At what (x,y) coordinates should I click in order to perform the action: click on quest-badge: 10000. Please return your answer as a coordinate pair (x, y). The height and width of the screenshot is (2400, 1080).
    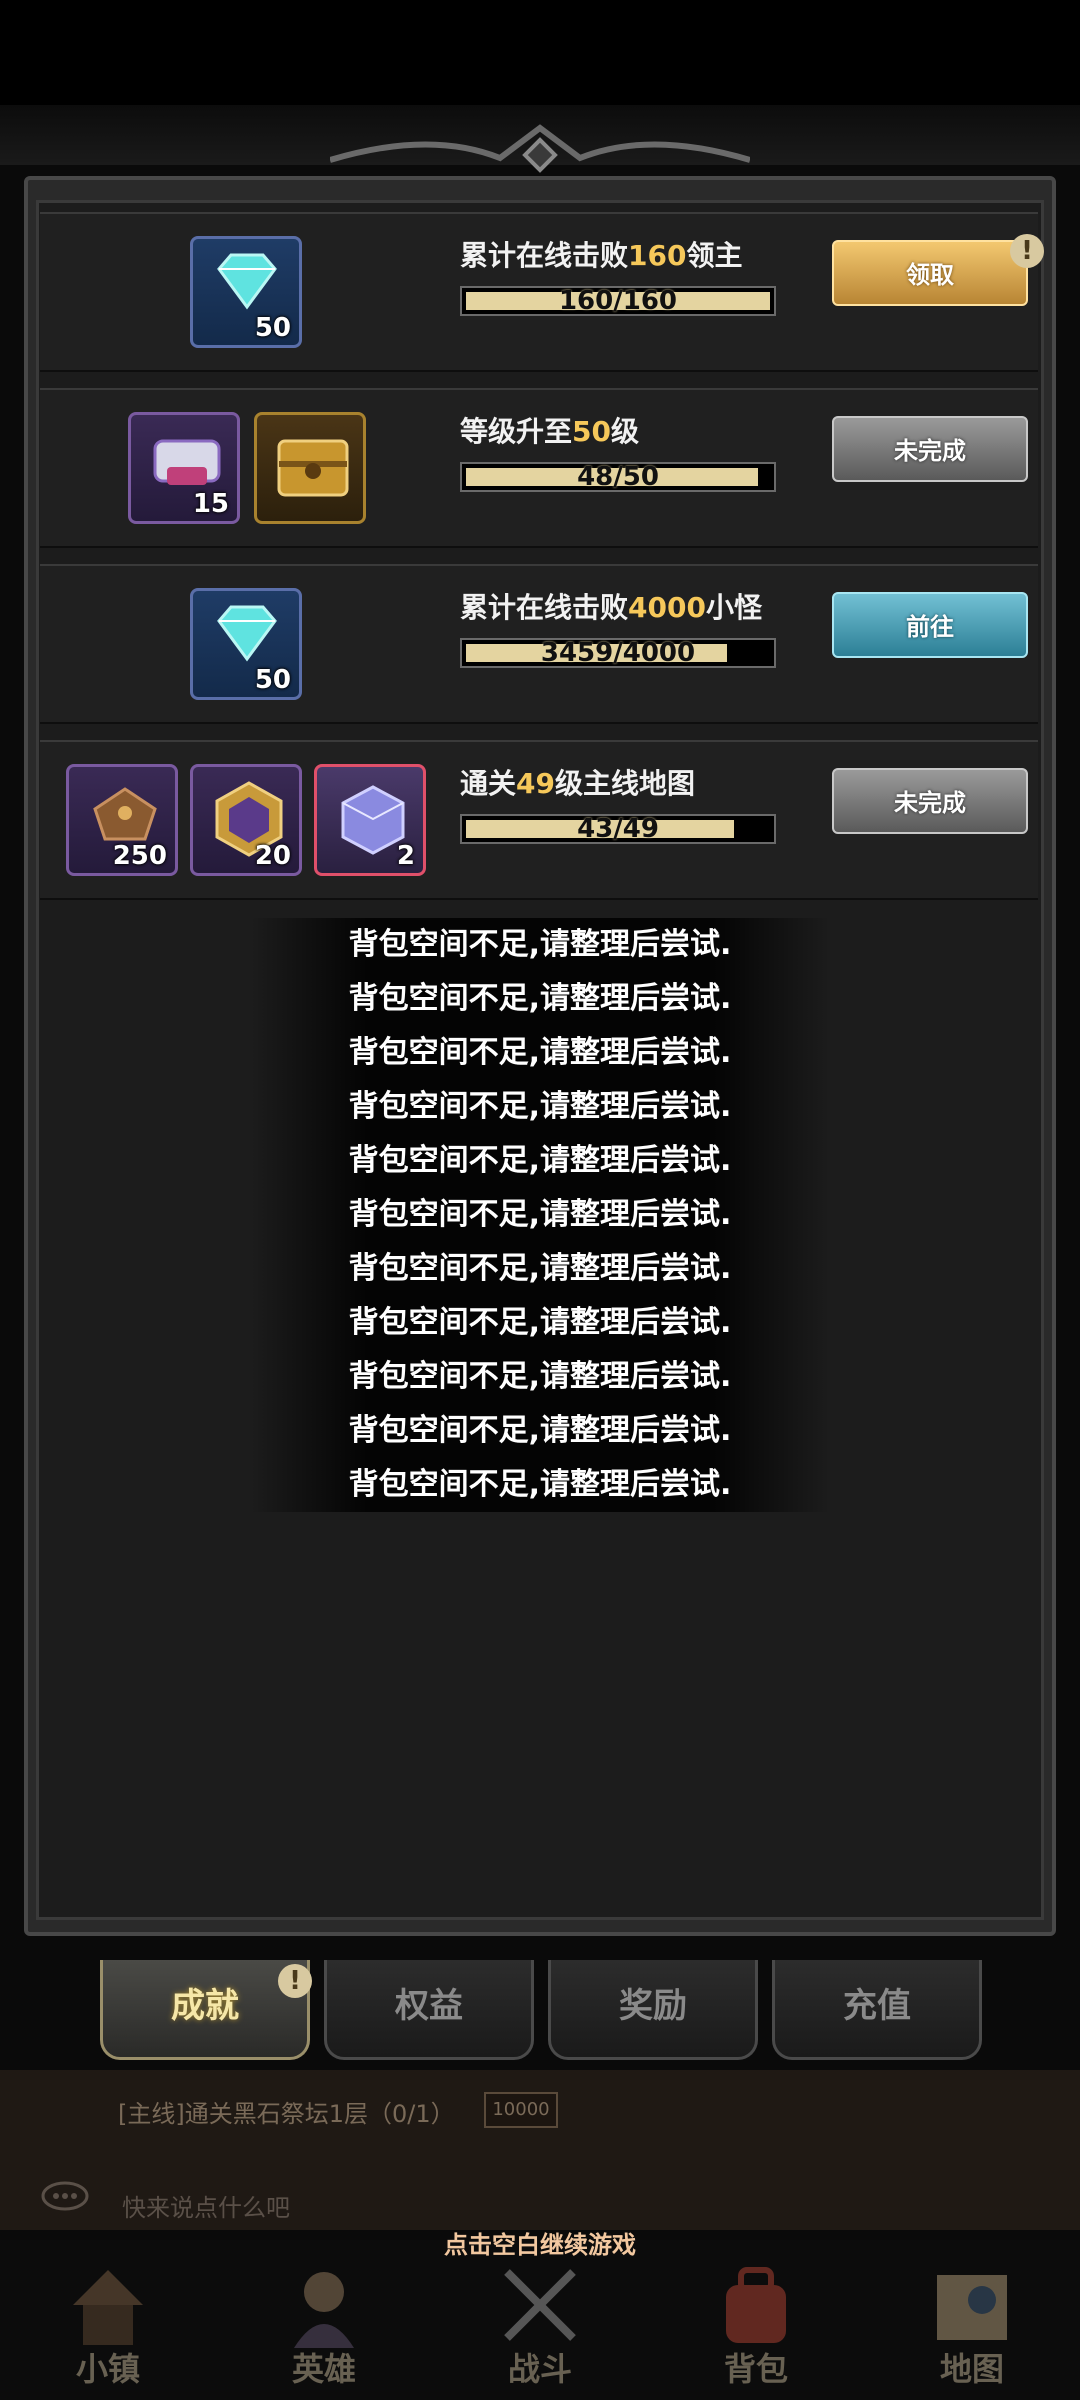
    Looking at the image, I should click on (521, 2110).